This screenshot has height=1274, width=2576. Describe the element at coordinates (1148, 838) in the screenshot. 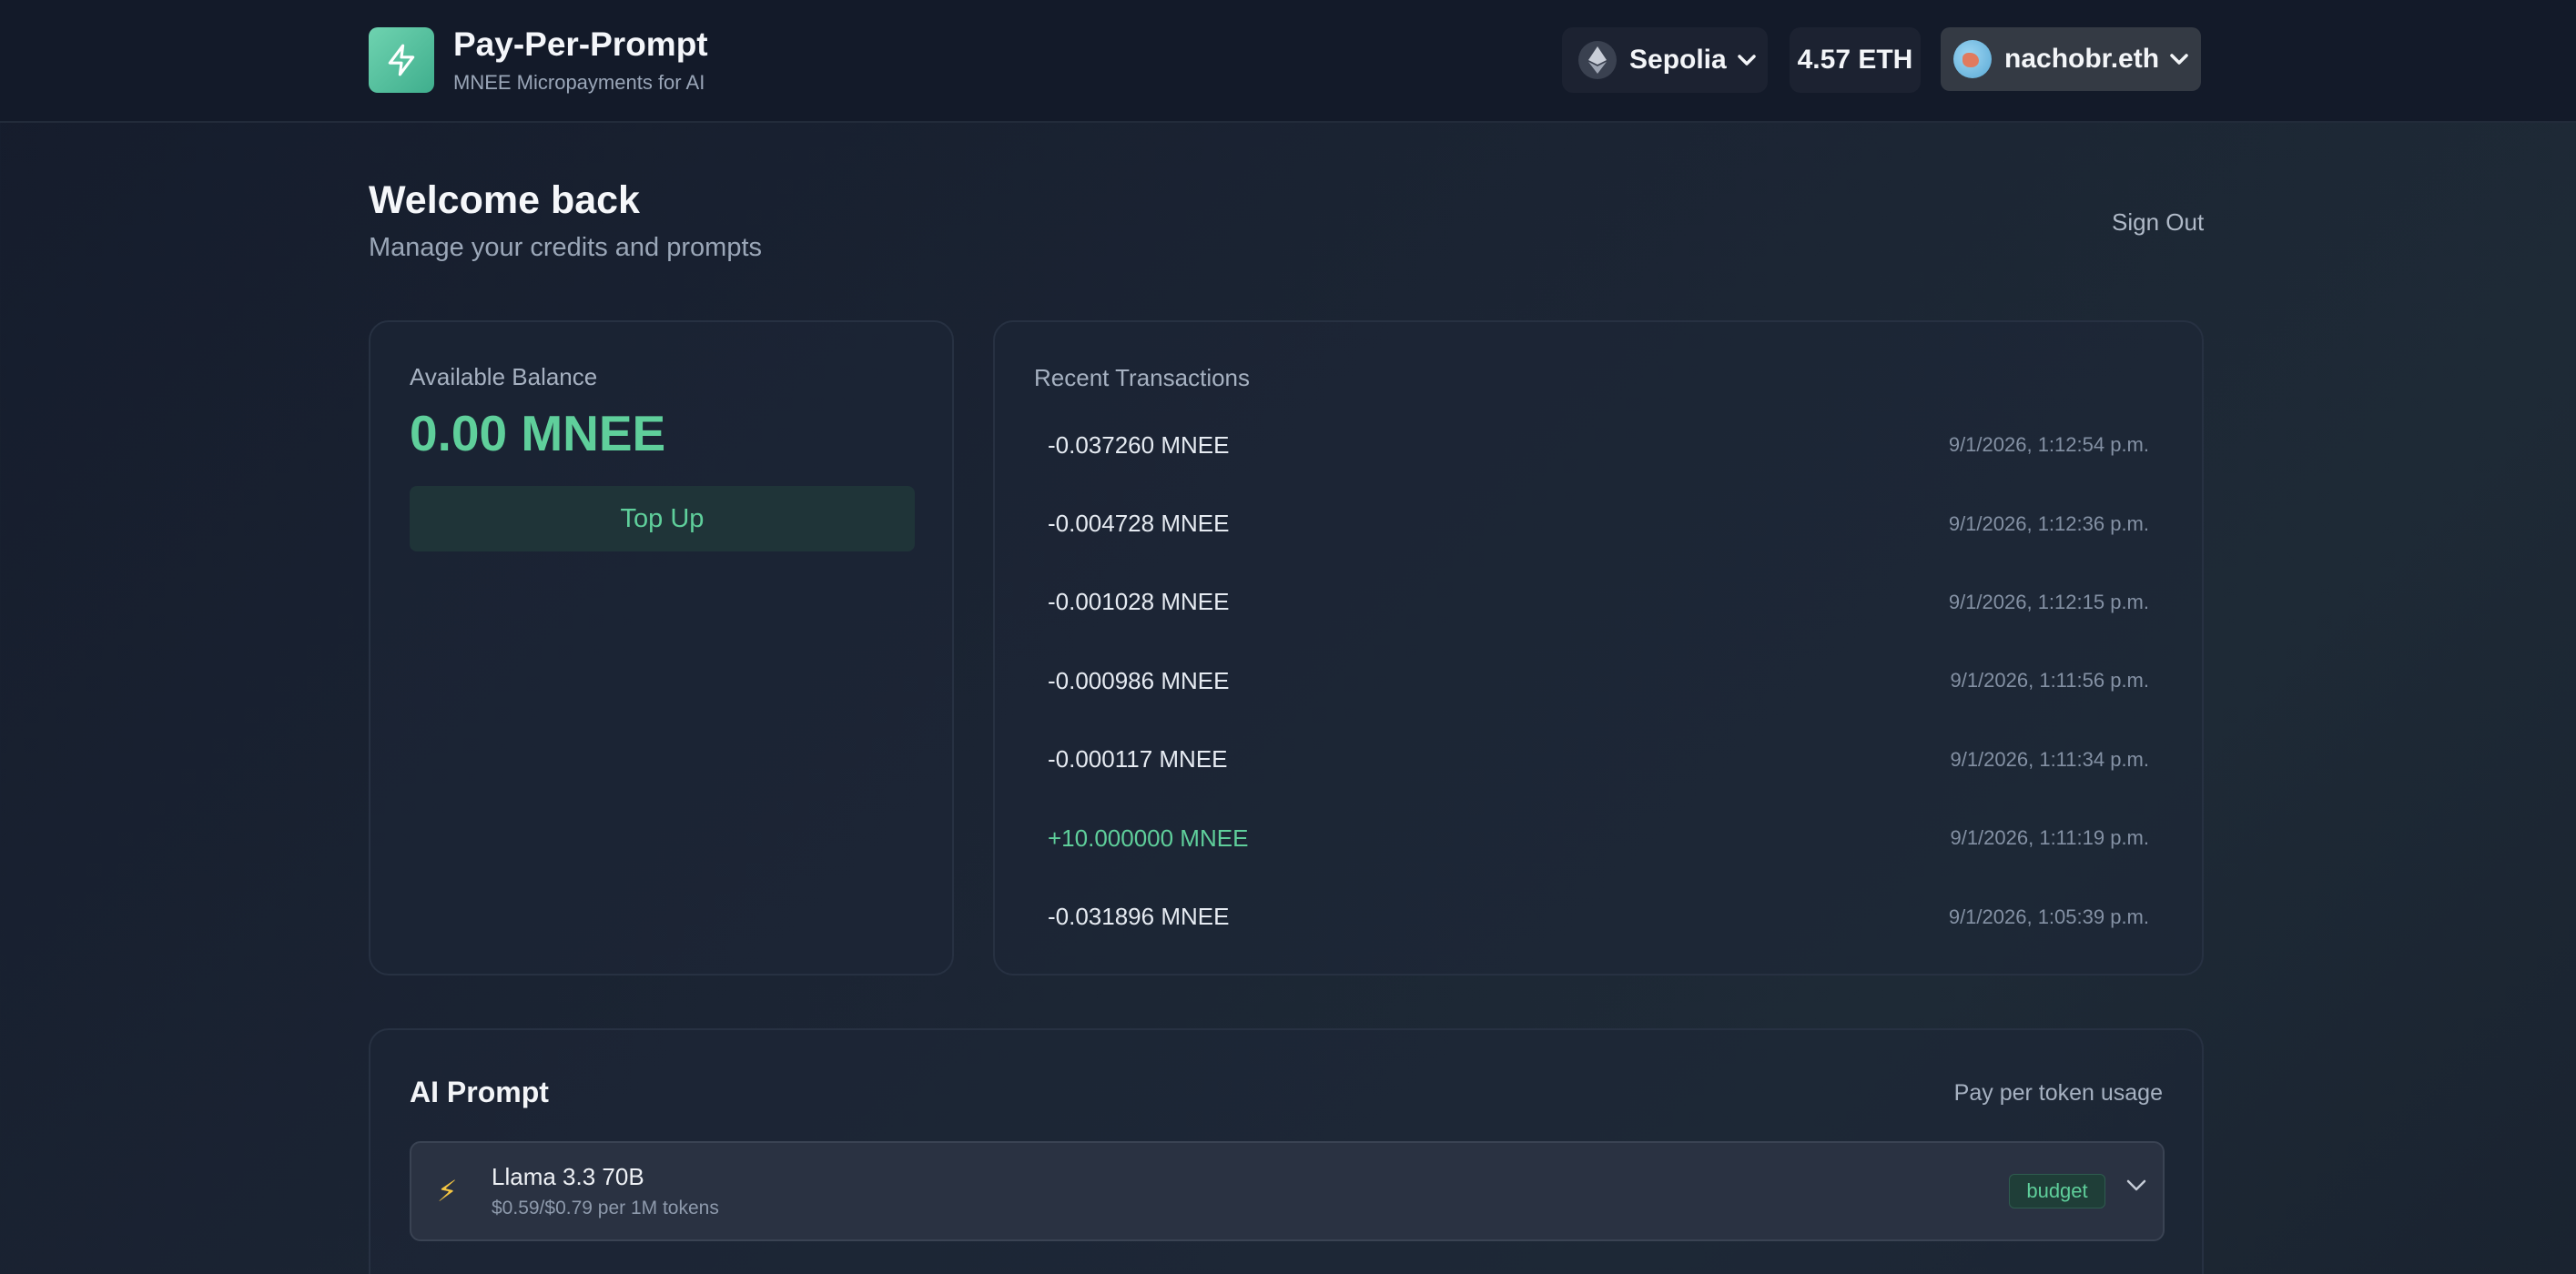

I see `transaction-amount: +10.000000 MNEE` at that location.